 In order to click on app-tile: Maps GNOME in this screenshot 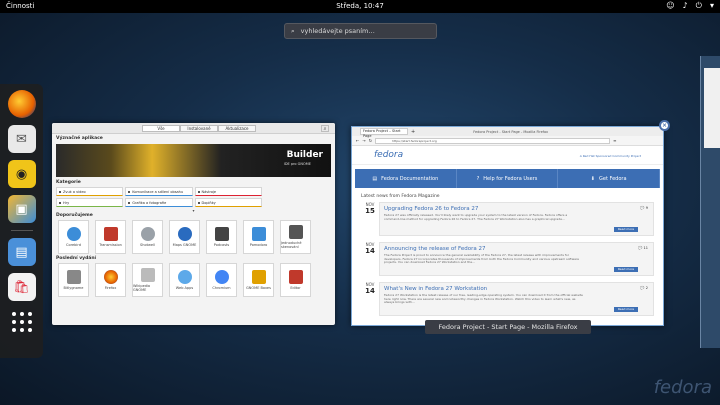, I will do `click(184, 237)`.